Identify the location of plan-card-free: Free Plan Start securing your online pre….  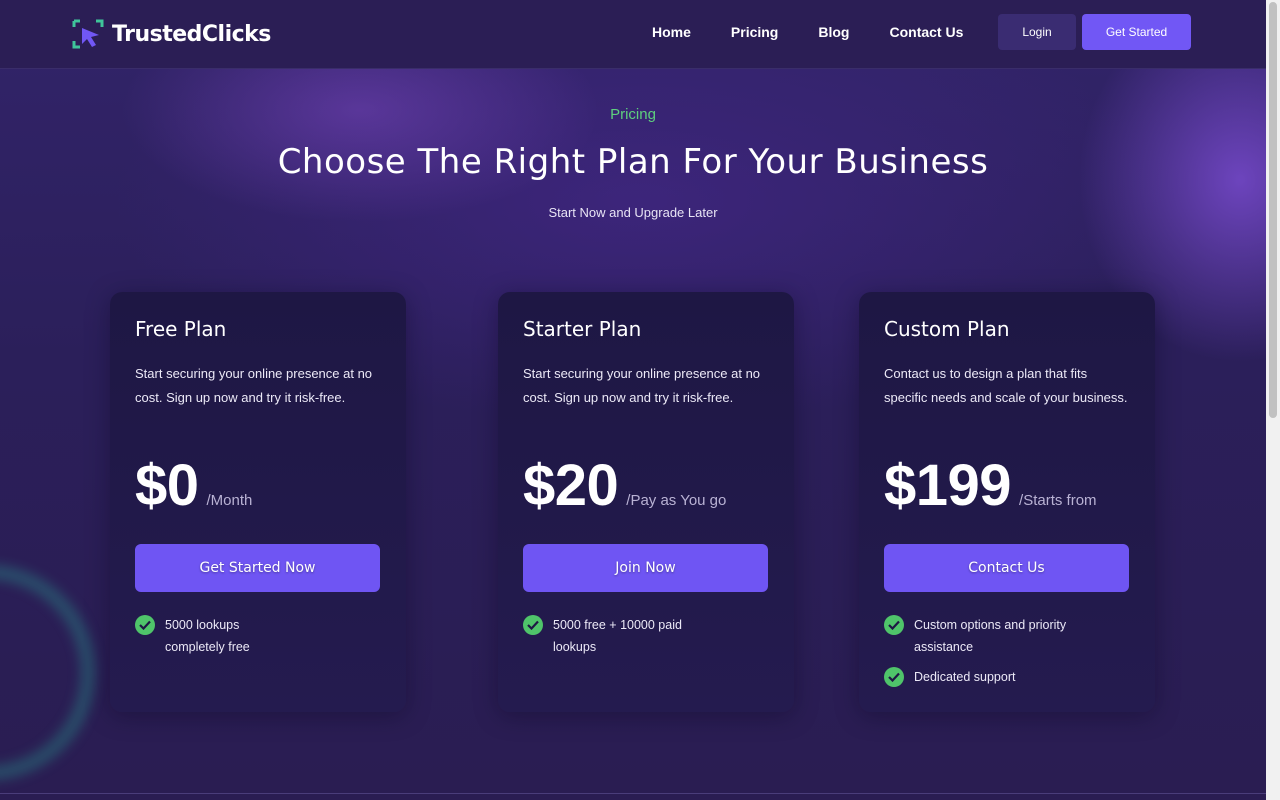
(258, 502).